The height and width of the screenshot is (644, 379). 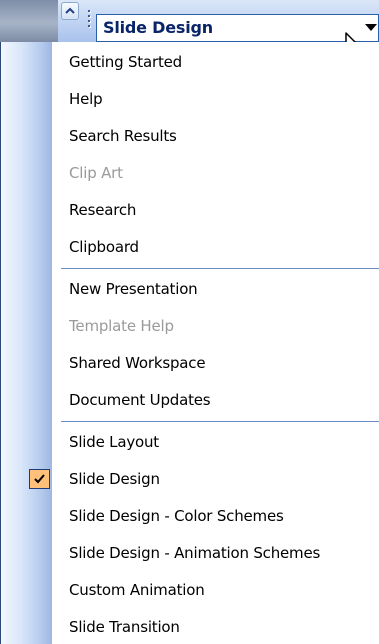 I want to click on menu-item-new-presentation: New Presentation, so click(x=190, y=289).